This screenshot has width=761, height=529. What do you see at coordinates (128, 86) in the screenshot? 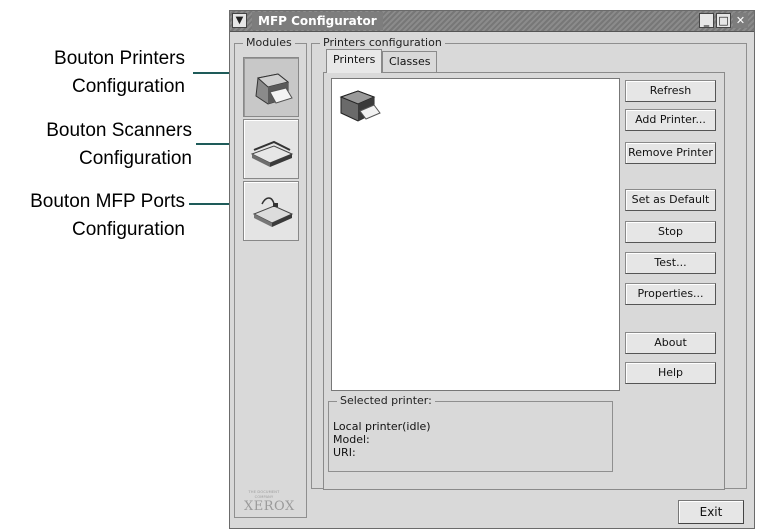
I see `callout-printers-line2: Configuration` at bounding box center [128, 86].